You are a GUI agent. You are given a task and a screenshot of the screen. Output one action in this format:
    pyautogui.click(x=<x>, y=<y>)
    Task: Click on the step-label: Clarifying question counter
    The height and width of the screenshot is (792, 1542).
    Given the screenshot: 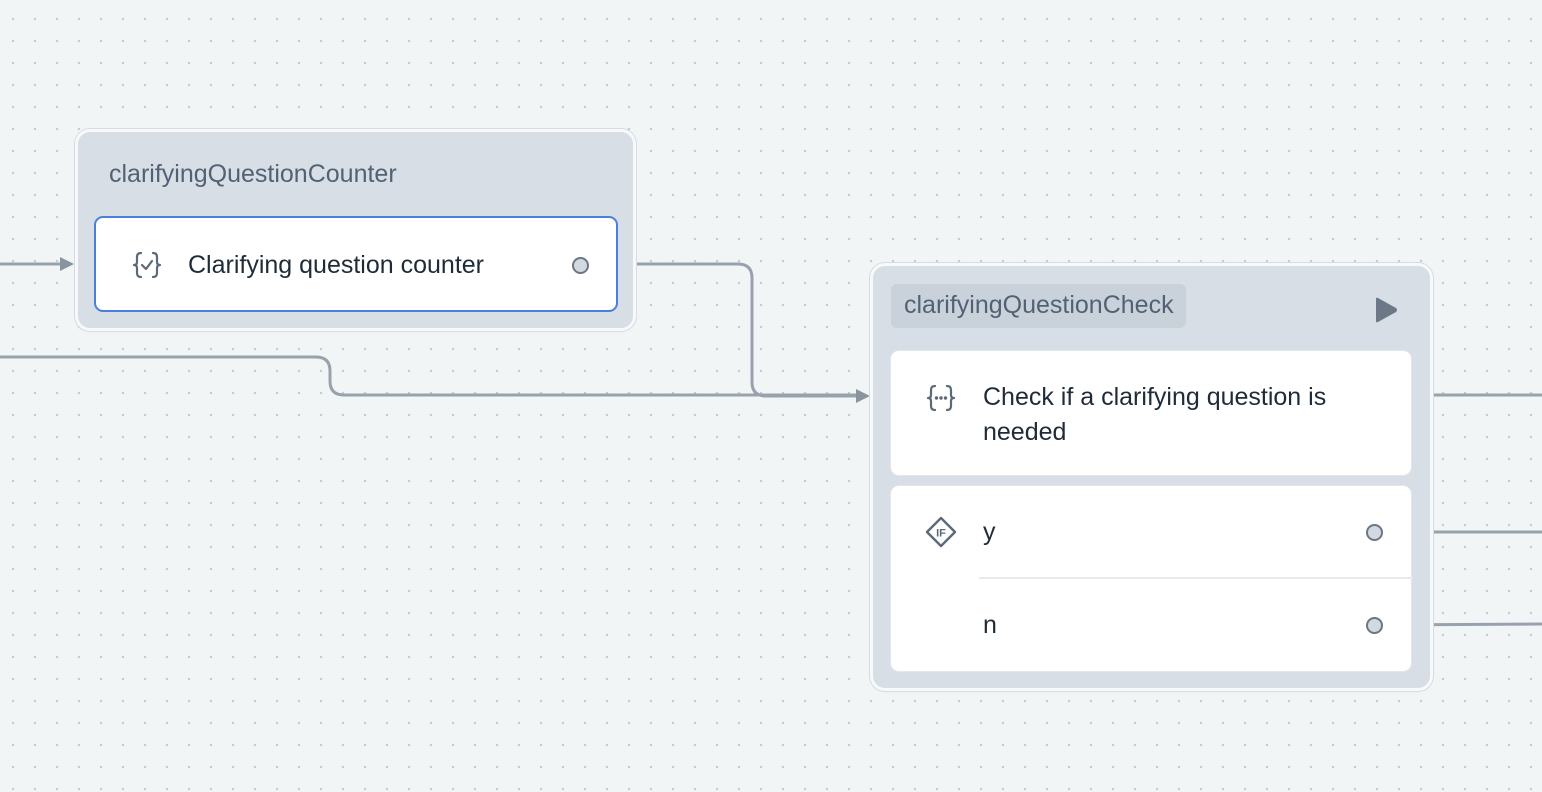 What is the action you would take?
    pyautogui.click(x=336, y=265)
    